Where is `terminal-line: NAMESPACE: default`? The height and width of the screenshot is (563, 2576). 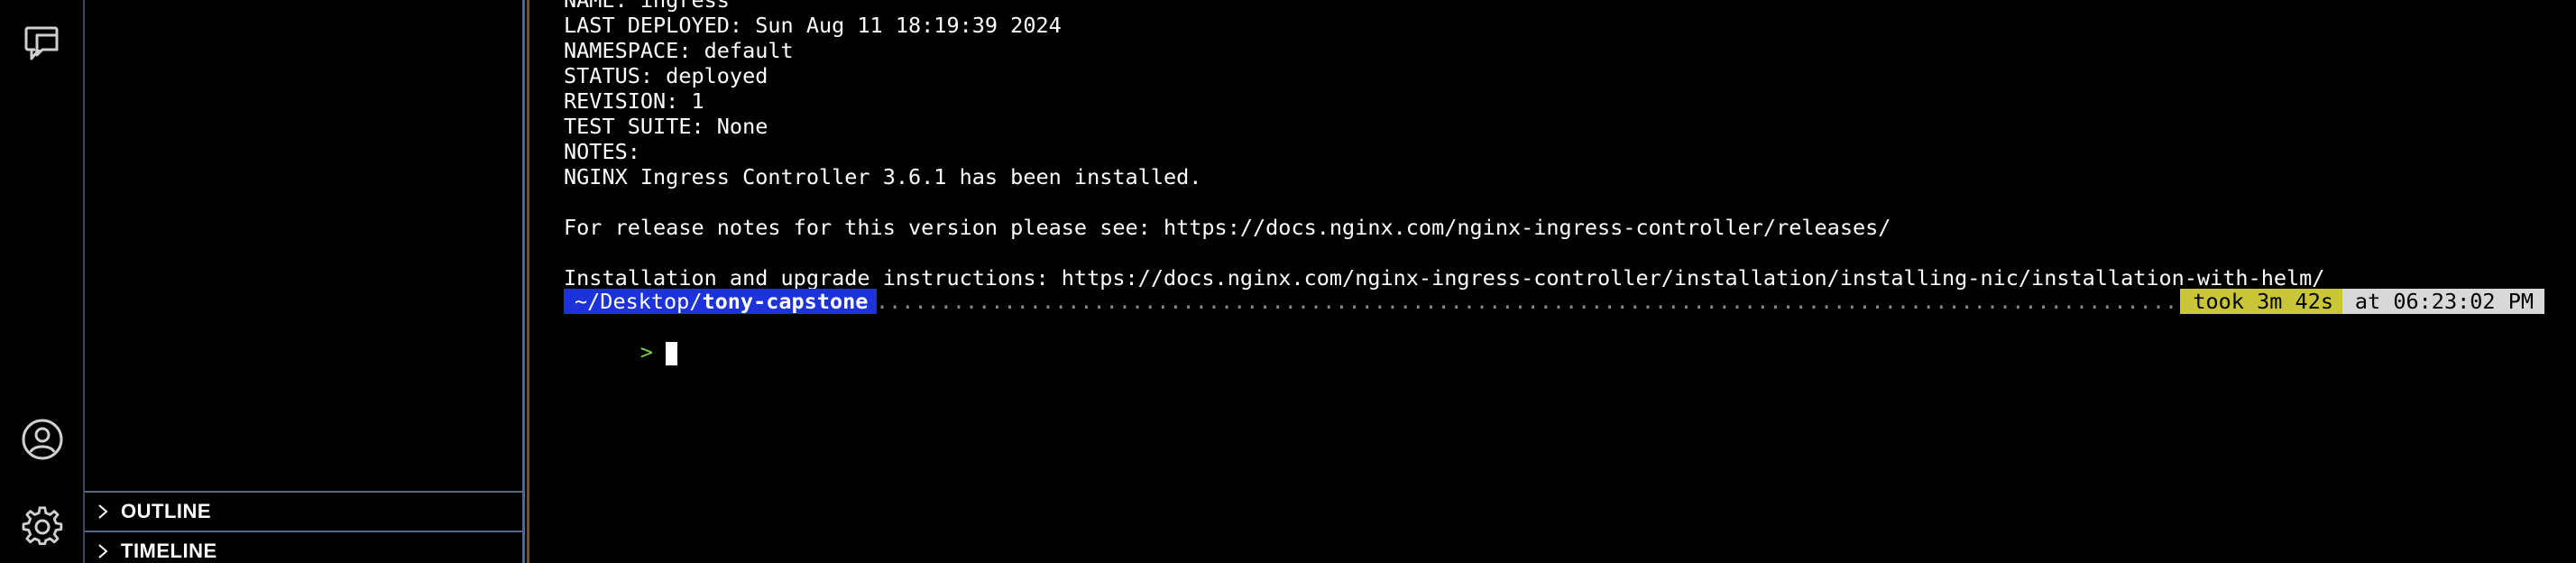
terminal-line: NAMESPACE: default is located at coordinates (679, 50).